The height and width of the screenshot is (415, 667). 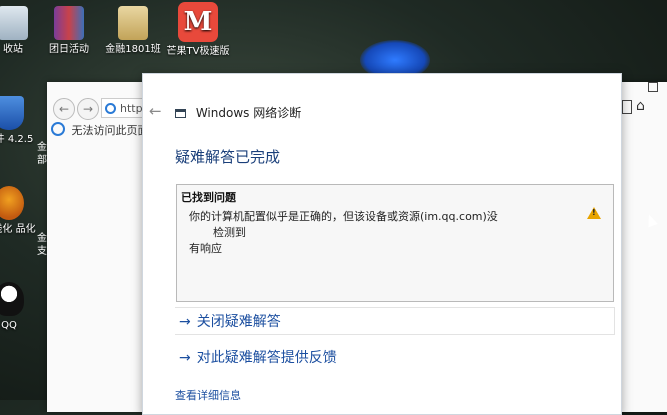 What do you see at coordinates (653, 87) in the screenshot?
I see `browser-maximize-button` at bounding box center [653, 87].